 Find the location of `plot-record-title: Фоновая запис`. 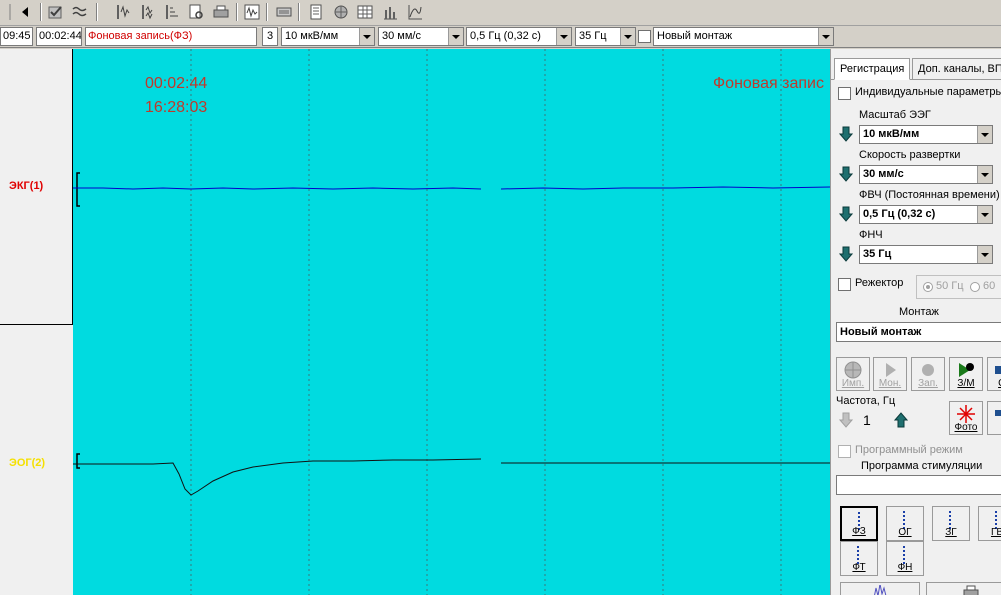

plot-record-title: Фоновая запис is located at coordinates (768, 83).